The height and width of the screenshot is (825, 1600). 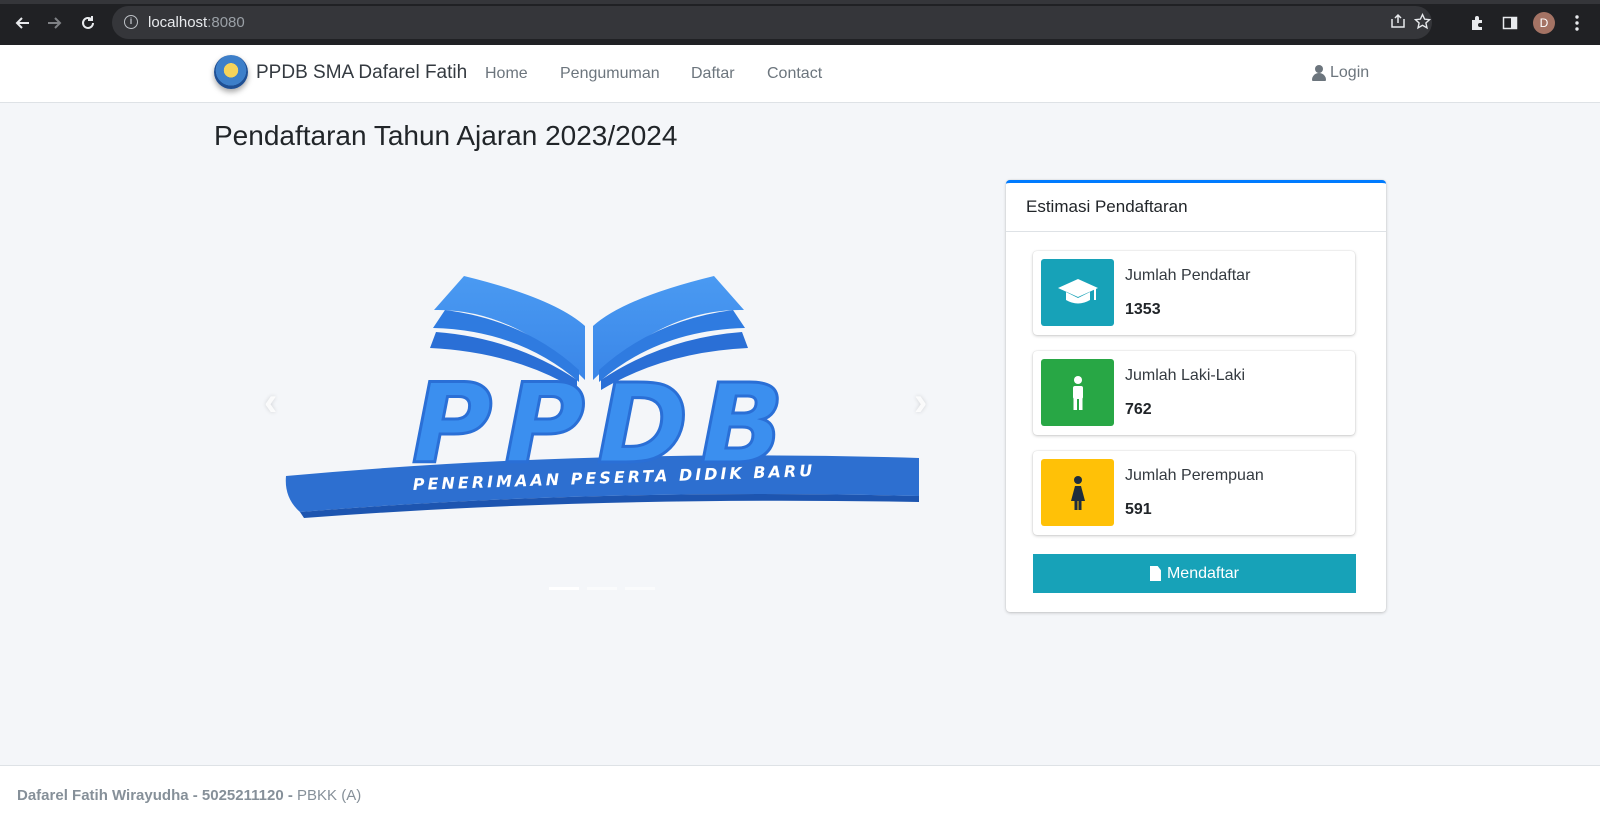 I want to click on info-box-value: 762, so click(x=1138, y=409).